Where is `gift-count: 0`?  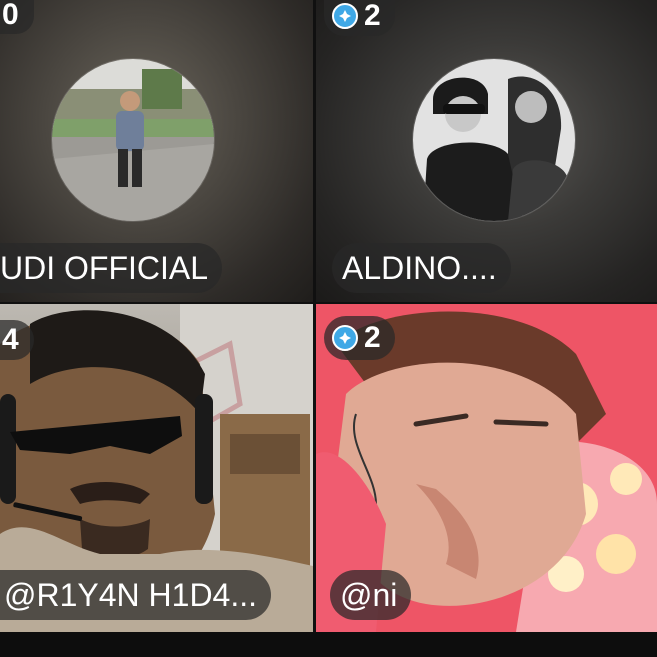
gift-count: 0 is located at coordinates (10, 15).